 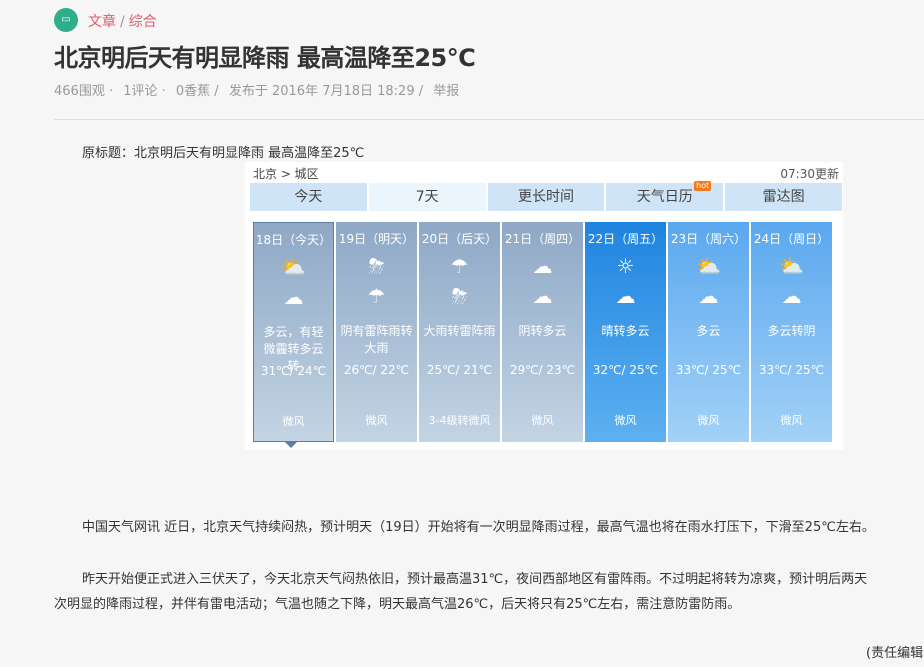 What do you see at coordinates (66, 20) in the screenshot?
I see `chat-bubble-icon: ▭` at bounding box center [66, 20].